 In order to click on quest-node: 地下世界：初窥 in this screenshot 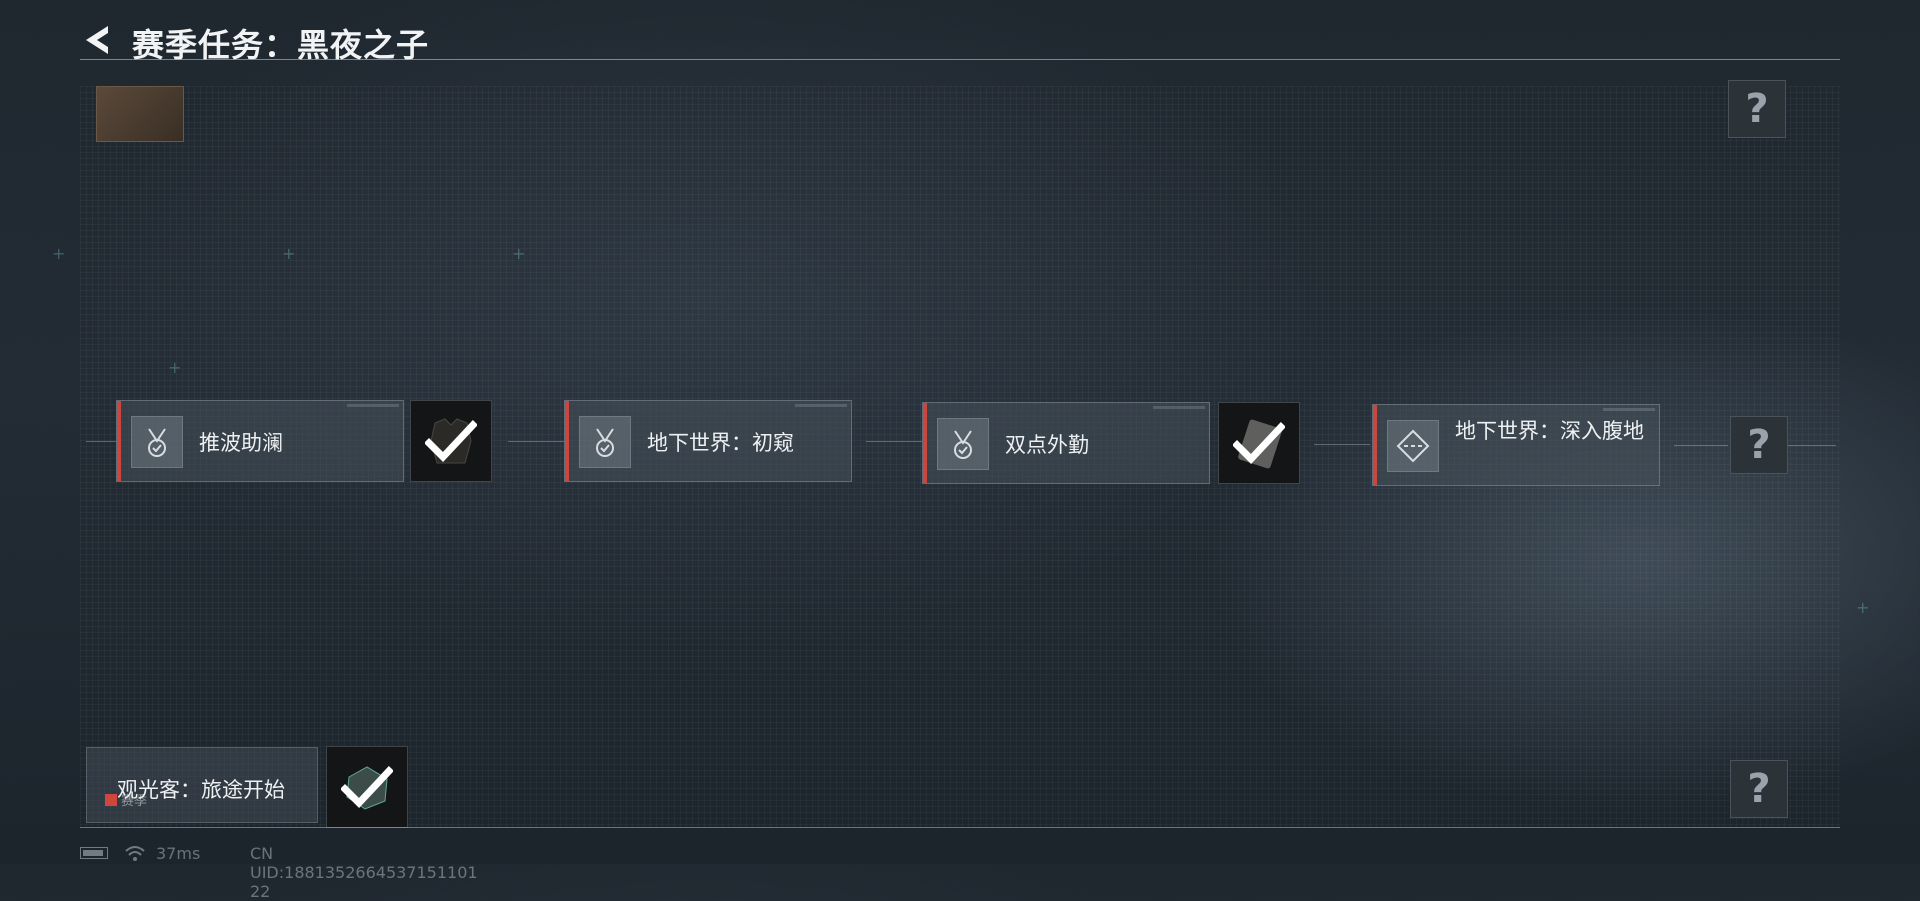, I will do `click(708, 441)`.